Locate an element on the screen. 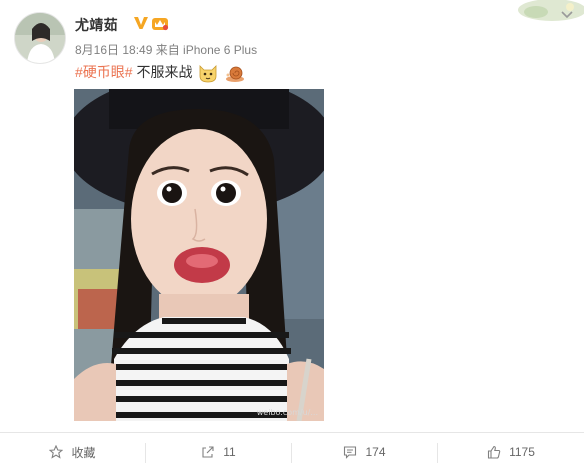  post-text: #硬币眼# 不服来战 is located at coordinates (160, 73).